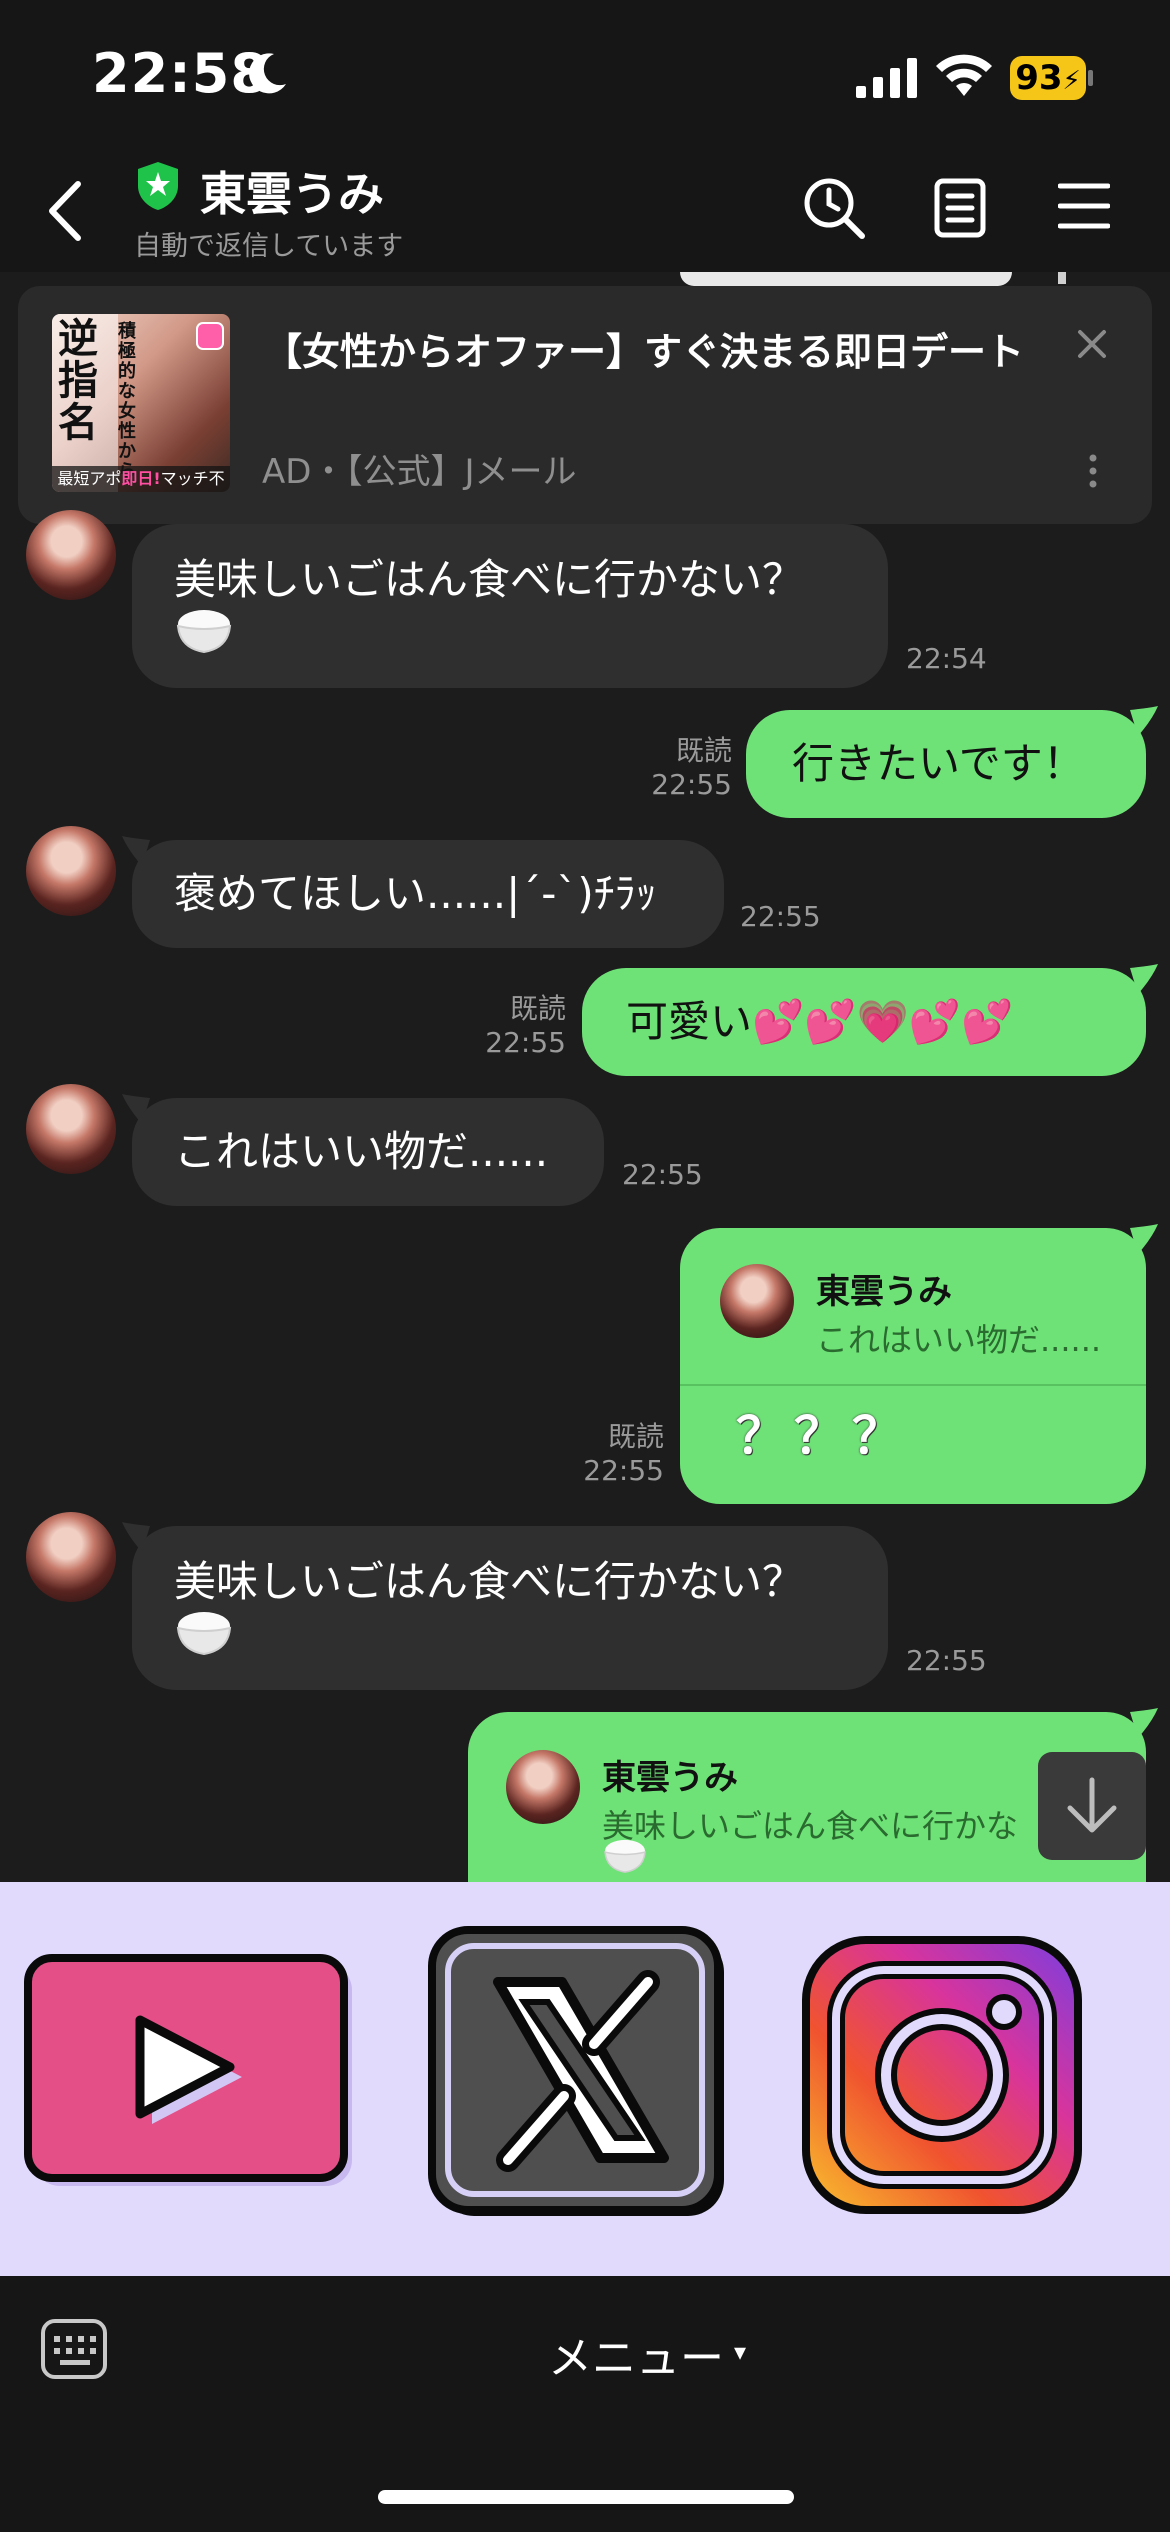 Image resolution: width=1170 pixels, height=2532 pixels. Describe the element at coordinates (269, 246) in the screenshot. I see `chat-subtitle: 自動で返信しています` at that location.